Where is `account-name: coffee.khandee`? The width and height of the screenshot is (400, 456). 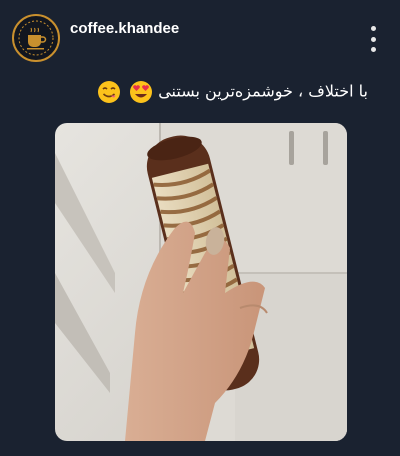
account-name: coffee.khandee is located at coordinates (124, 28).